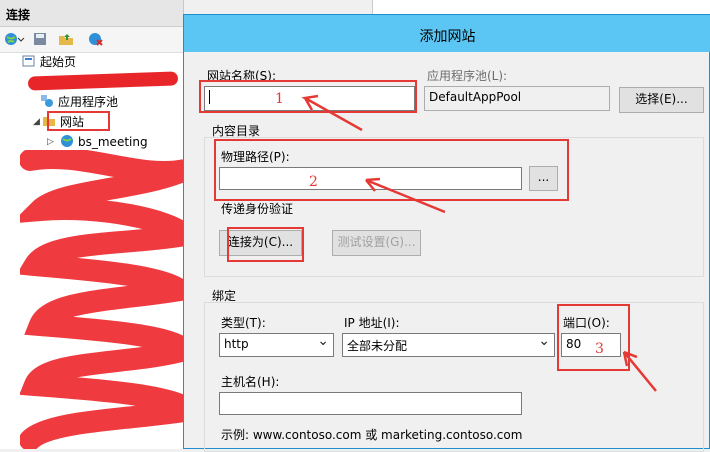  I want to click on ip-address-select: 全部未分配, so click(448, 345).